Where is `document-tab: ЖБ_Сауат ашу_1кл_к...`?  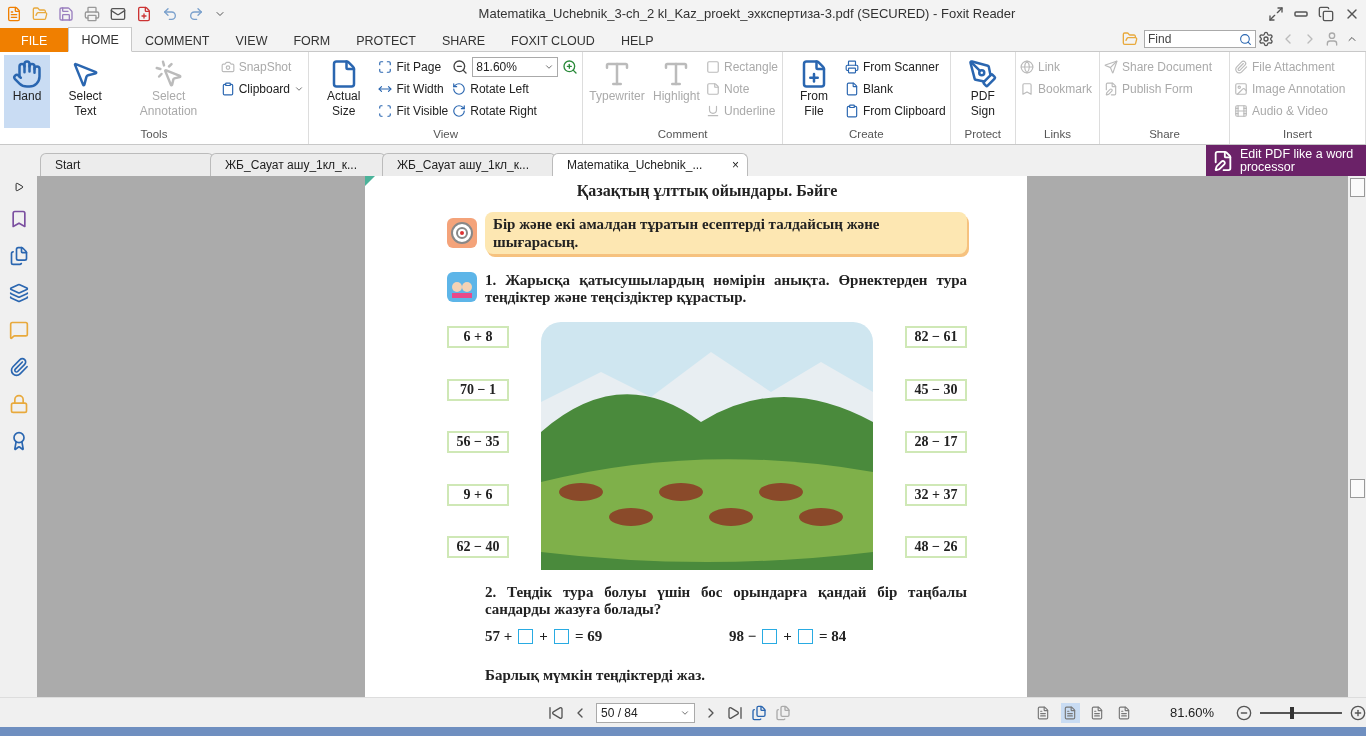
document-tab: ЖБ_Сауат ашу_1кл_к... is located at coordinates (469, 164).